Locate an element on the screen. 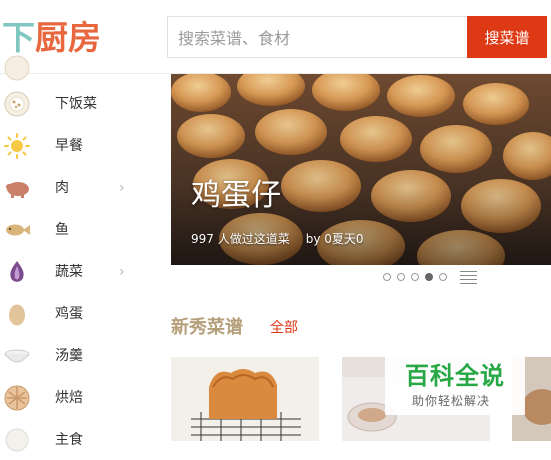  sidebar-item-label: 下饭菜 is located at coordinates (76, 104).